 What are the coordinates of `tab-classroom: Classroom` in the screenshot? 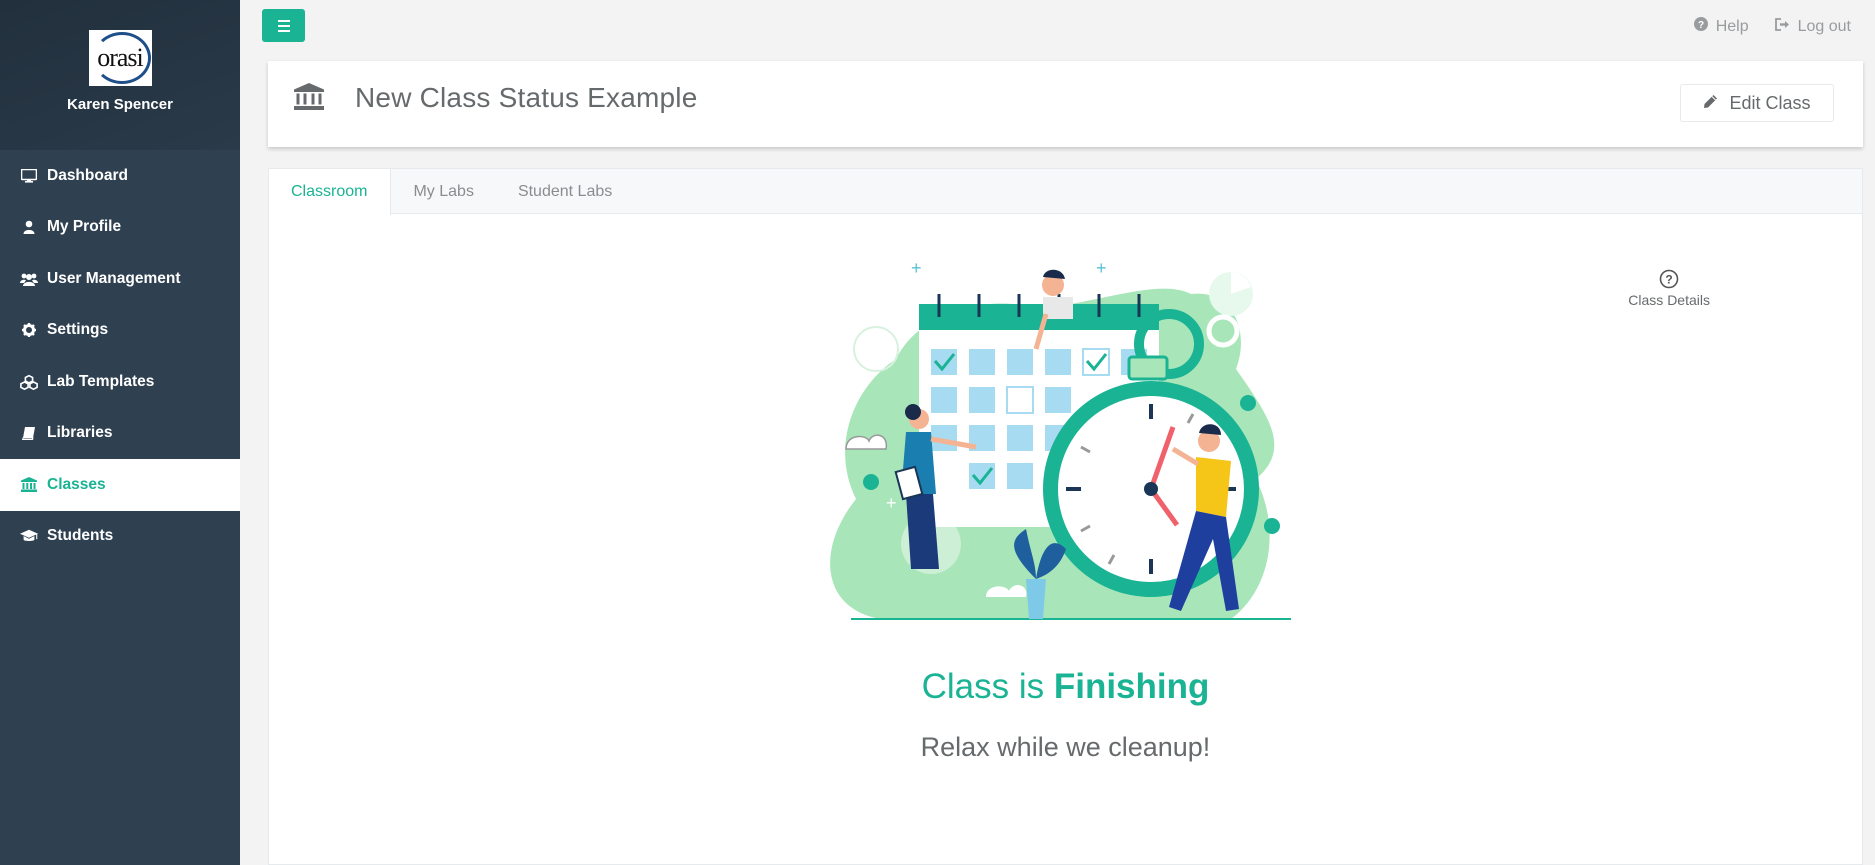 It's located at (330, 192).